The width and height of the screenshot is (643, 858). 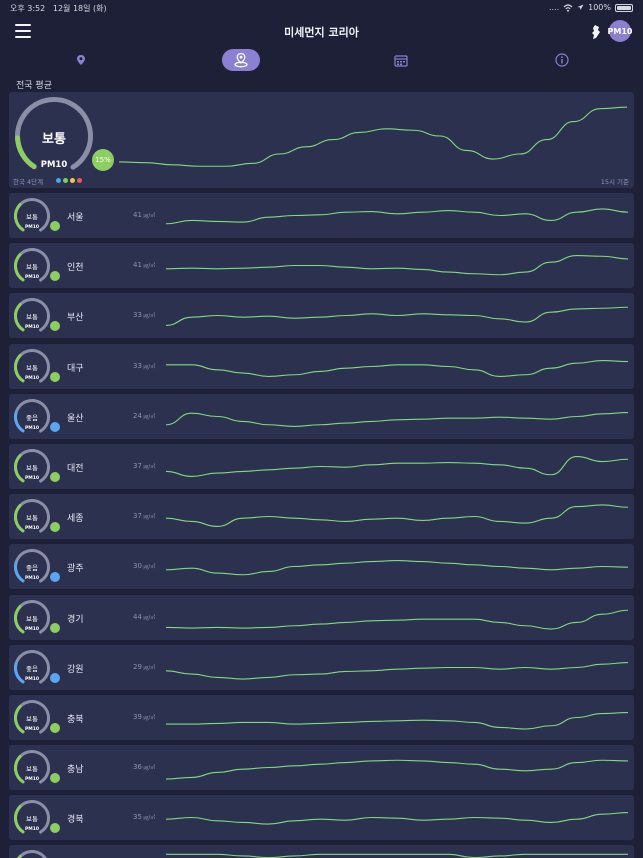 What do you see at coordinates (562, 60) in the screenshot?
I see `tab-info` at bounding box center [562, 60].